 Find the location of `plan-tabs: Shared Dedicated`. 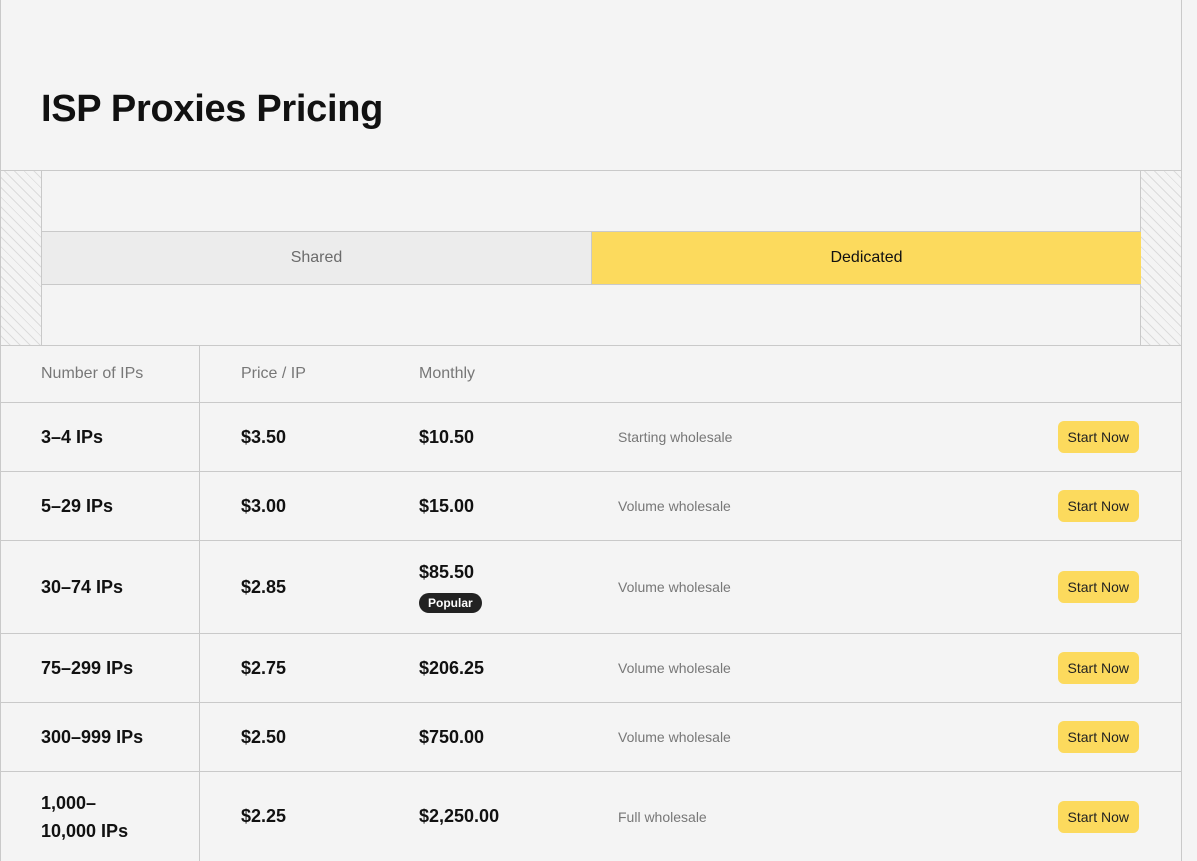

plan-tabs: Shared Dedicated is located at coordinates (591, 258).